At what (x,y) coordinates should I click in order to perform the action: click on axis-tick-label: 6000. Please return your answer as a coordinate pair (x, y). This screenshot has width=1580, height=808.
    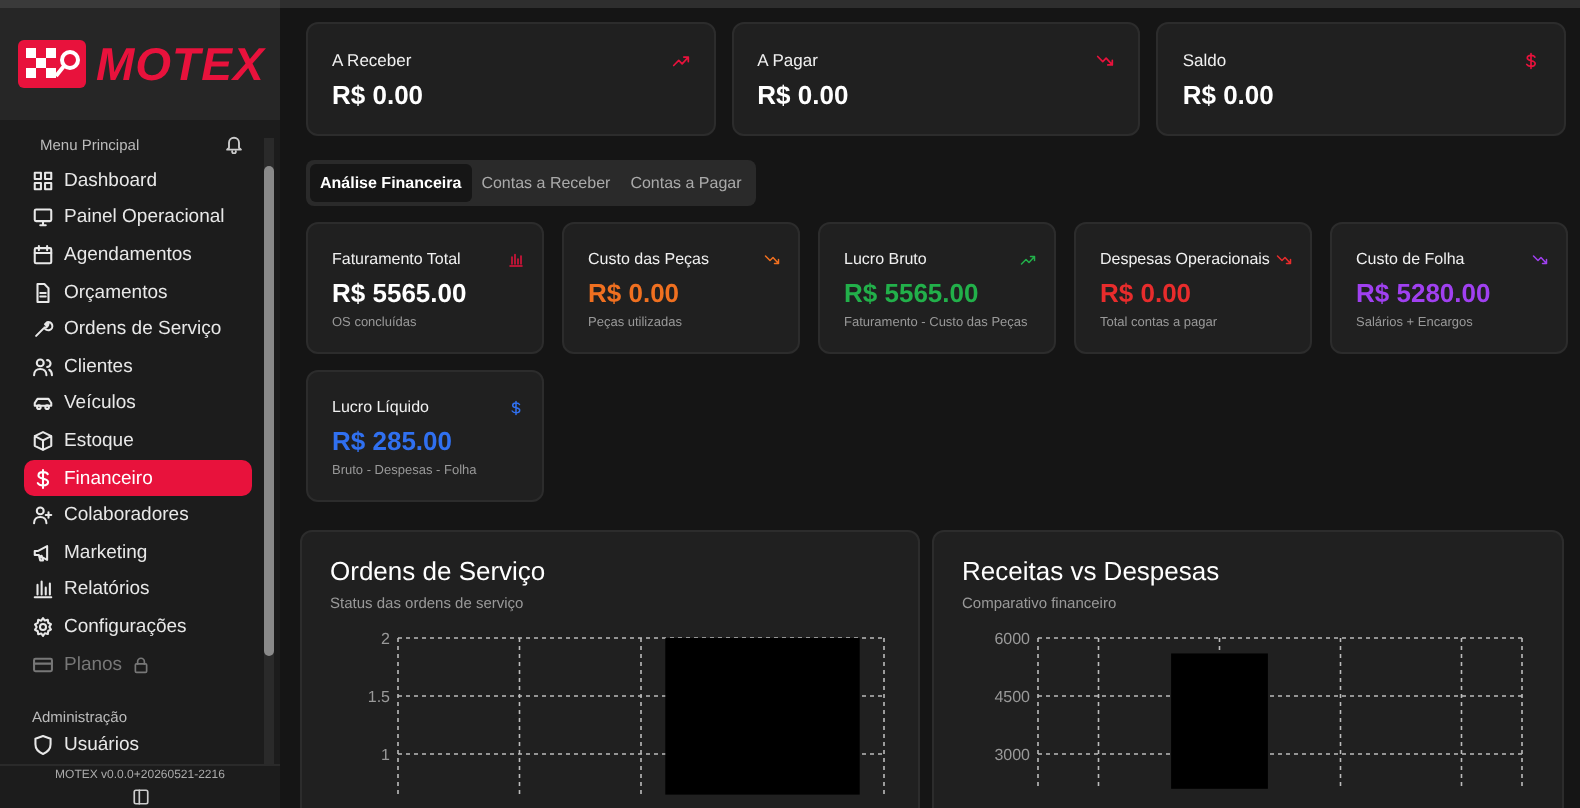
    Looking at the image, I should click on (1012, 639).